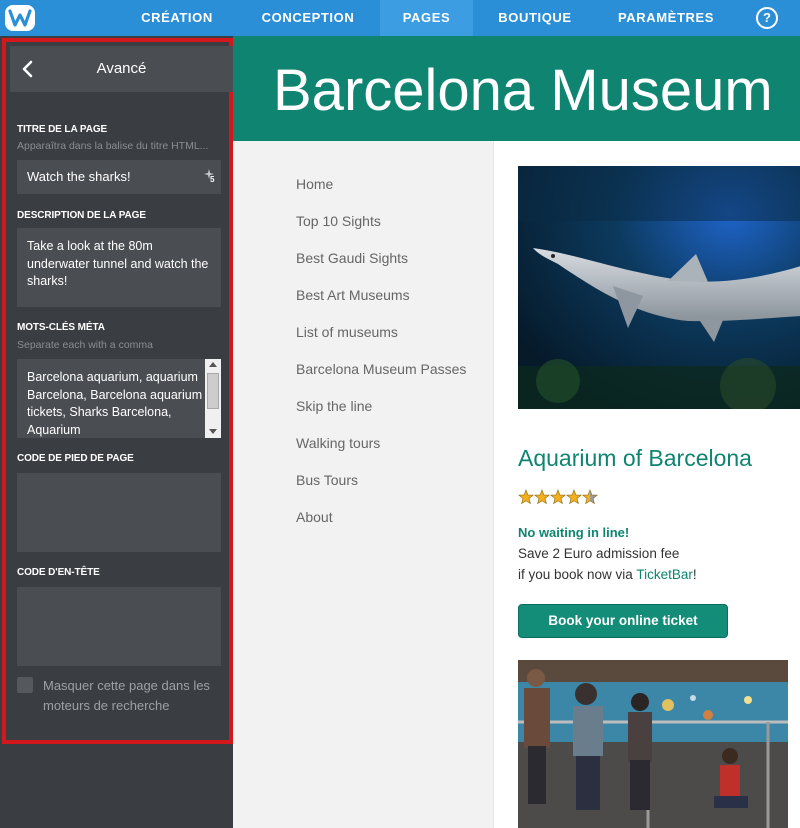  I want to click on keywords-scrollbar, so click(213, 398).